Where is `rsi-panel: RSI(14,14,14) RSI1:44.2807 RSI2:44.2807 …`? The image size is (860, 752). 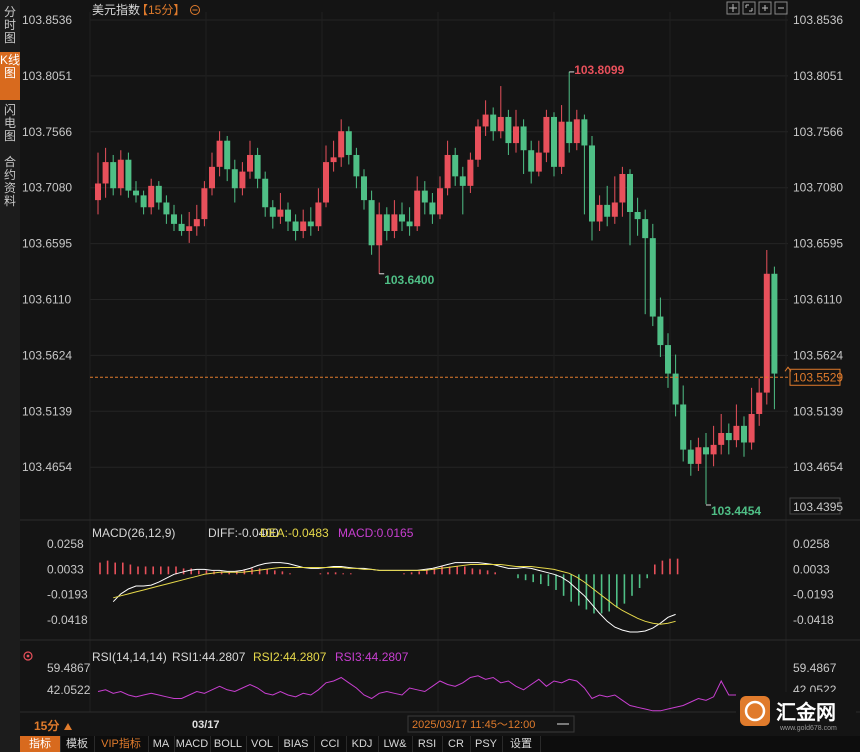 rsi-panel: RSI(14,14,14) RSI1:44.2807 RSI2:44.2807 … is located at coordinates (430, 681).